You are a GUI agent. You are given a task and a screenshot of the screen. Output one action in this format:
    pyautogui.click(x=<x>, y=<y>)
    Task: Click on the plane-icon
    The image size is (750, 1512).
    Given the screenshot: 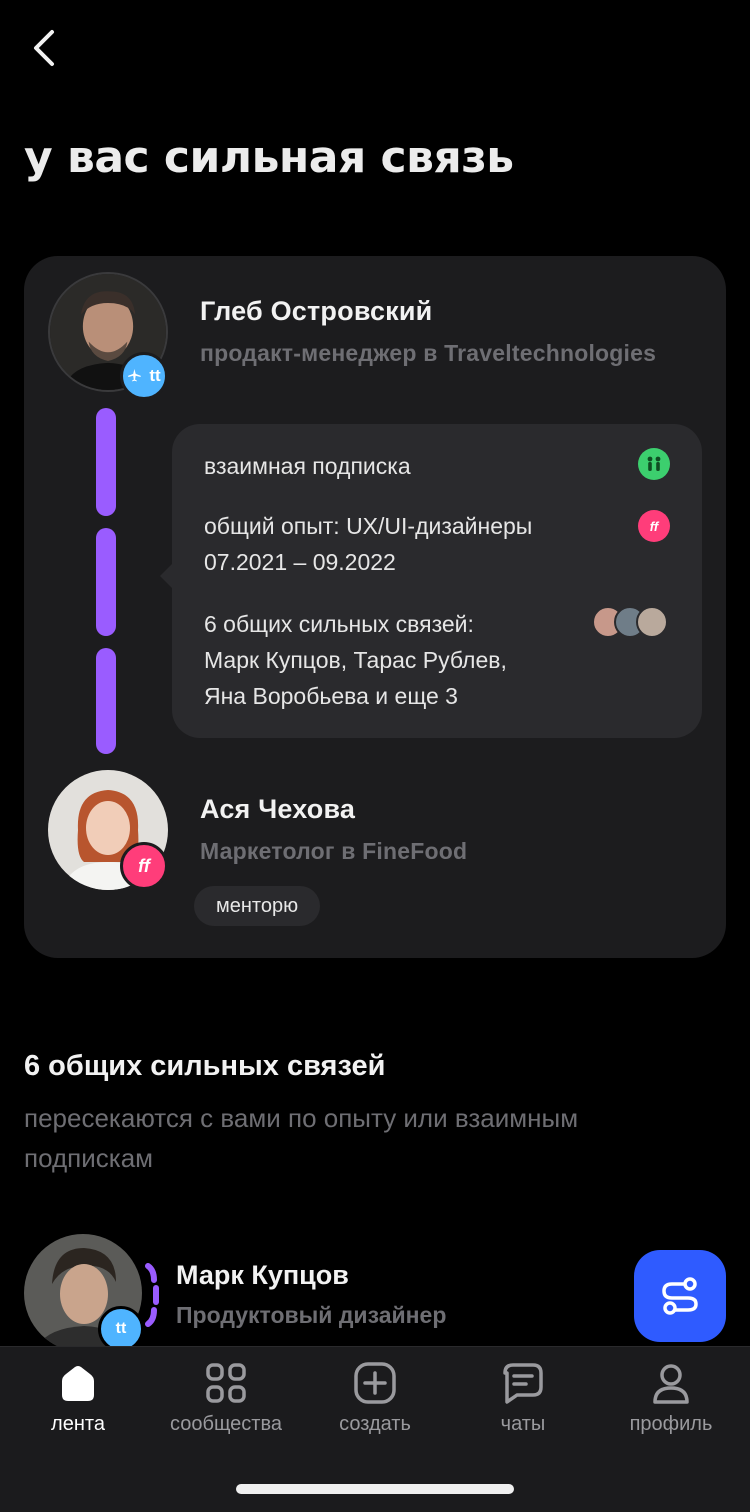 What is the action you would take?
    pyautogui.click(x=134, y=375)
    